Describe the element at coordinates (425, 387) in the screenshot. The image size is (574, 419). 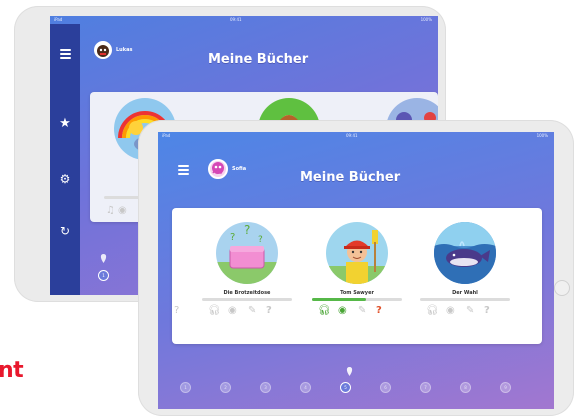
I see `page-dot: 7` at that location.